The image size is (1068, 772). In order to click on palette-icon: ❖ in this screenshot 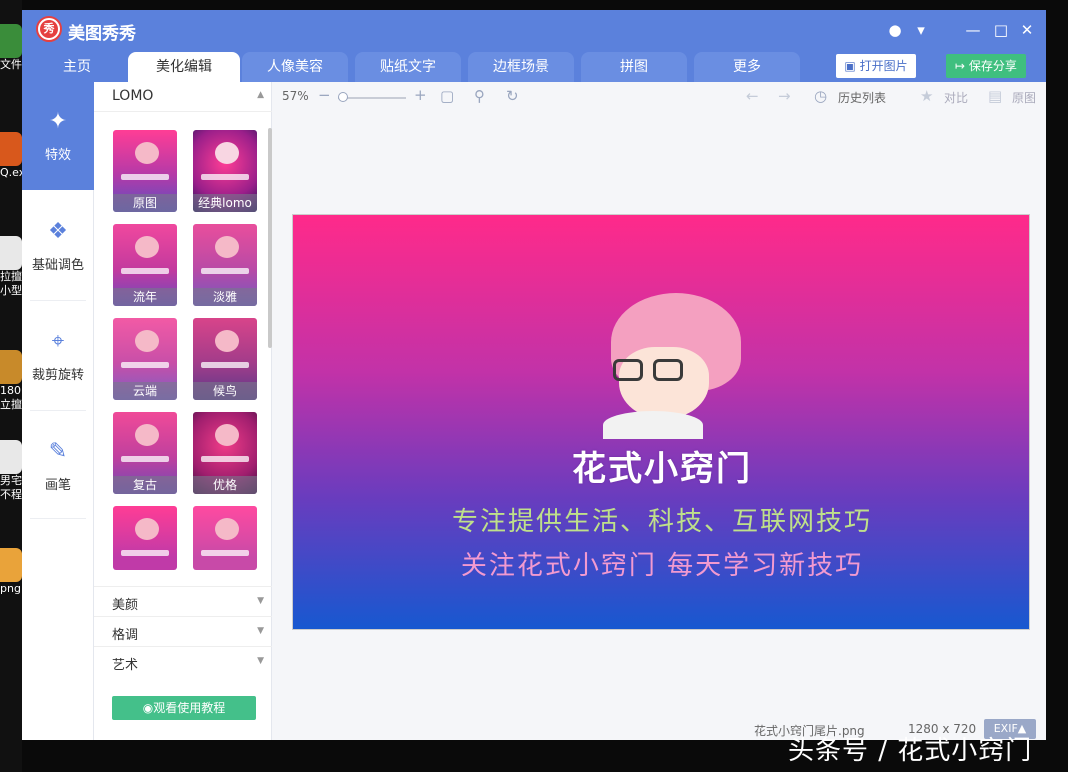, I will do `click(58, 231)`.